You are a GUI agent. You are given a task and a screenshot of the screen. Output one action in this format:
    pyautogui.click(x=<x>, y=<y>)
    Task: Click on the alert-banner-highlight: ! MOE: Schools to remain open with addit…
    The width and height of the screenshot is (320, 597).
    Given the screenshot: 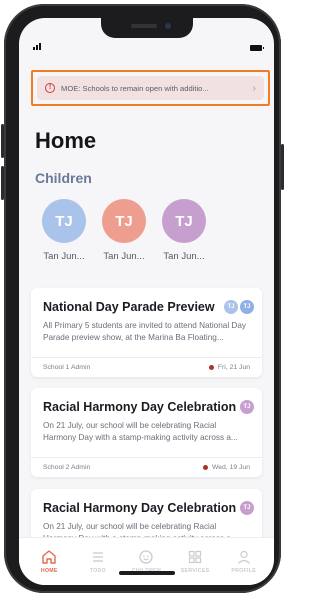 What is the action you would take?
    pyautogui.click(x=150, y=88)
    